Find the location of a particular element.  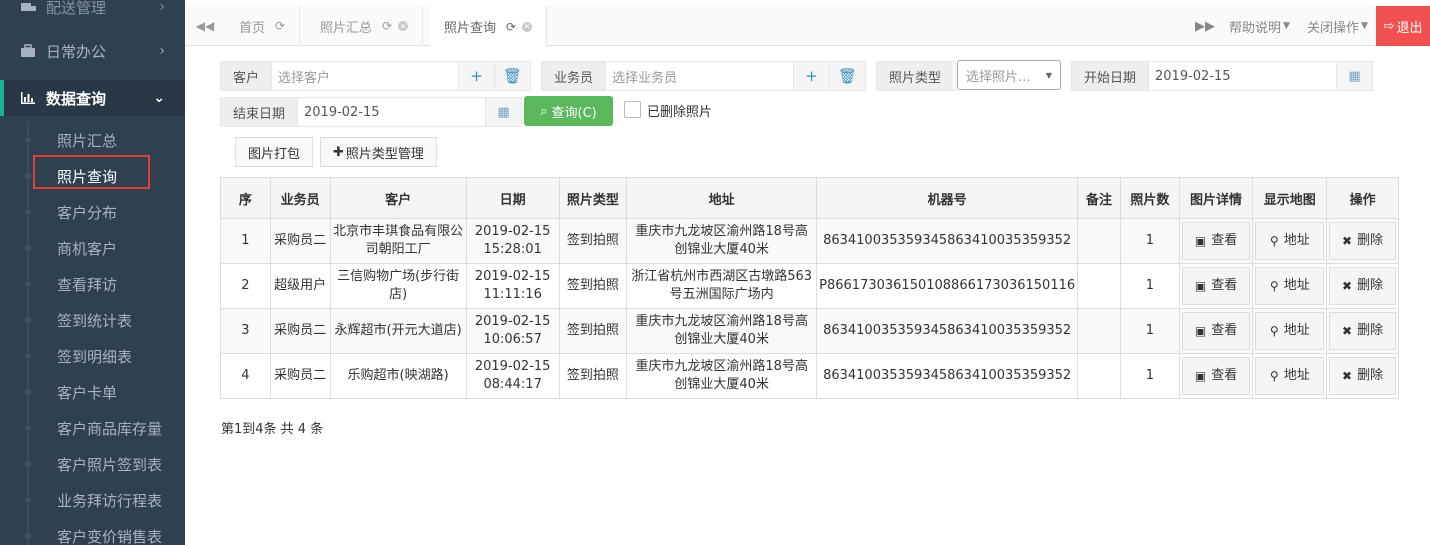

sidebar-item-label: 客户分布 is located at coordinates (87, 212).